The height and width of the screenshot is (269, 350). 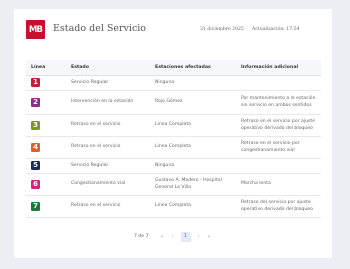 I want to click on first-page-button: «, so click(x=162, y=237).